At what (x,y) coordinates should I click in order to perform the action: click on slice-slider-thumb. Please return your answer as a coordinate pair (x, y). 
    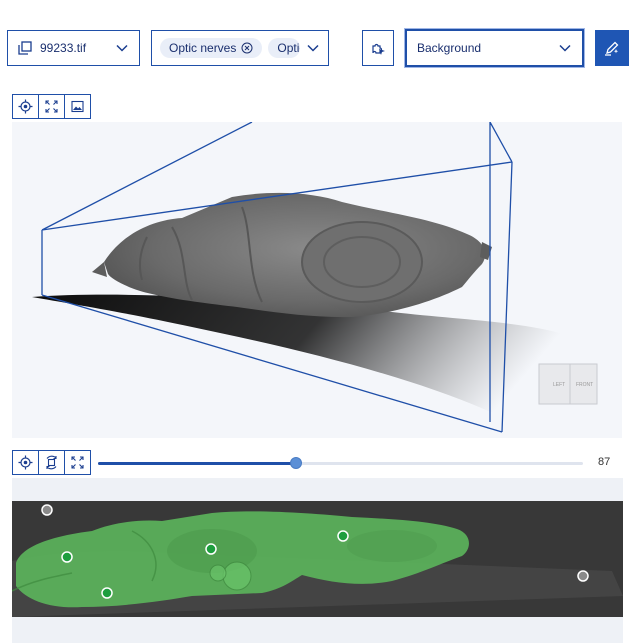
    Looking at the image, I should click on (296, 463).